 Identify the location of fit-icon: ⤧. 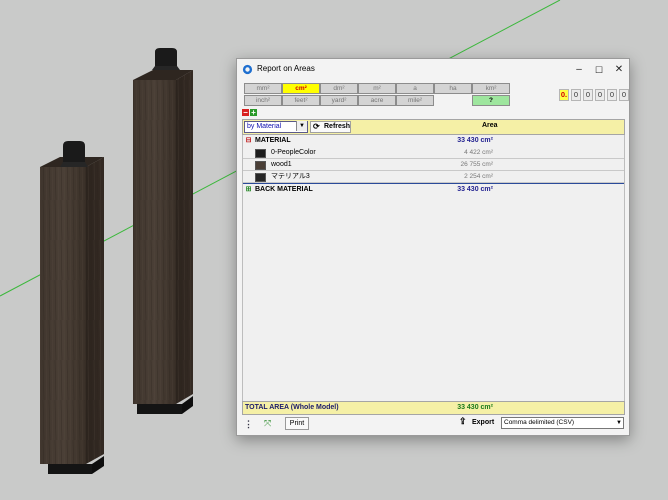
(267, 423).